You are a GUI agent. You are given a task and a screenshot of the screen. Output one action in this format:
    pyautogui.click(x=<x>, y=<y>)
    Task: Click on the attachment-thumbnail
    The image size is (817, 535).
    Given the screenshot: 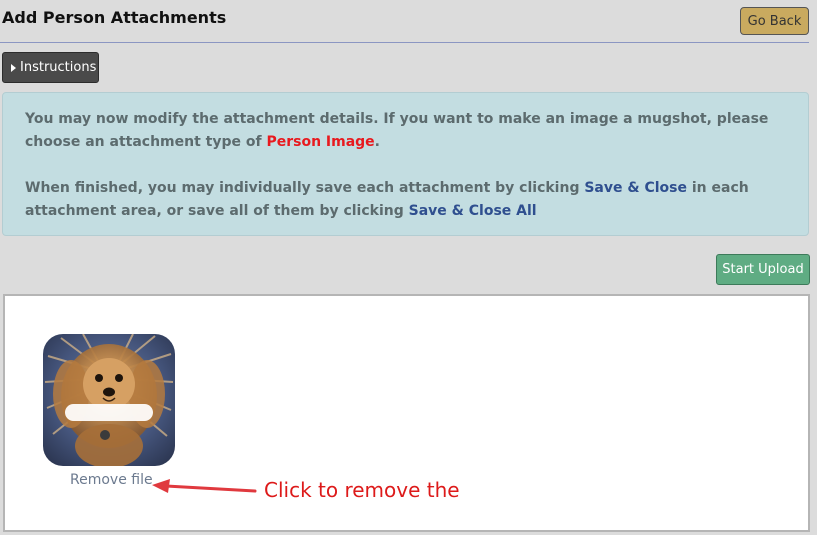 What is the action you would take?
    pyautogui.click(x=109, y=400)
    